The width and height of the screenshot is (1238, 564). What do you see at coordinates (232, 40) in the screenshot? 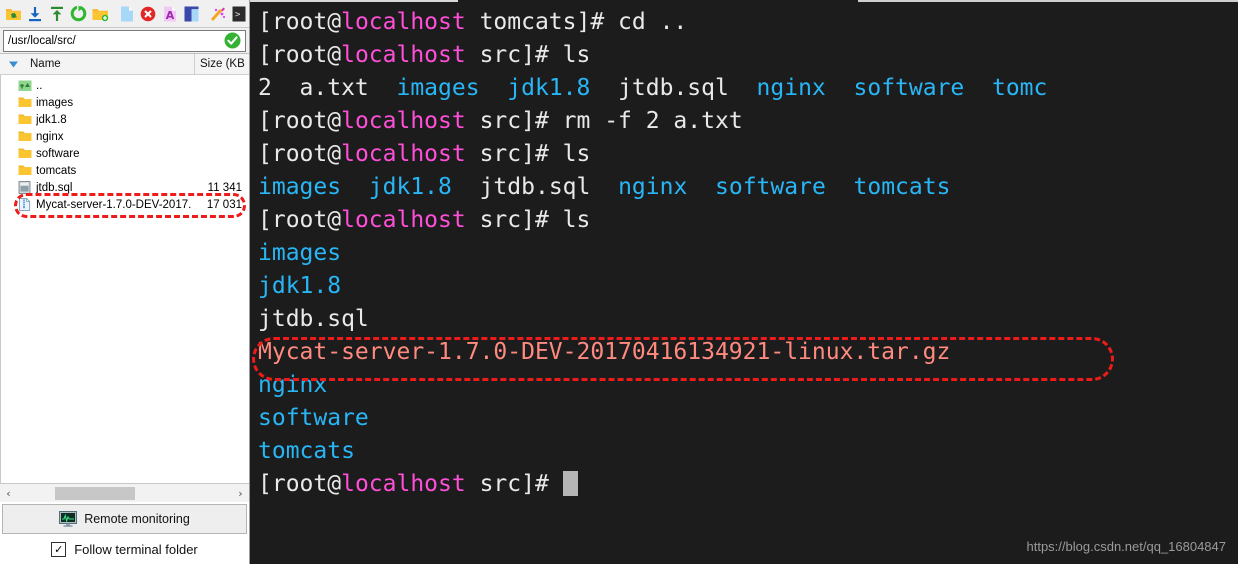
I see `check-circle-icon` at bounding box center [232, 40].